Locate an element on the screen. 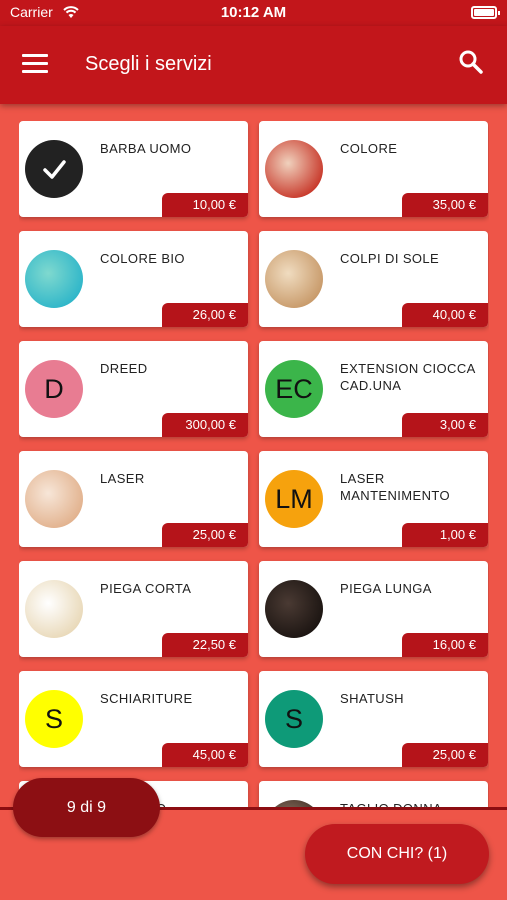 This screenshot has width=507, height=900. service-price-badge: 10,00 € is located at coordinates (205, 205).